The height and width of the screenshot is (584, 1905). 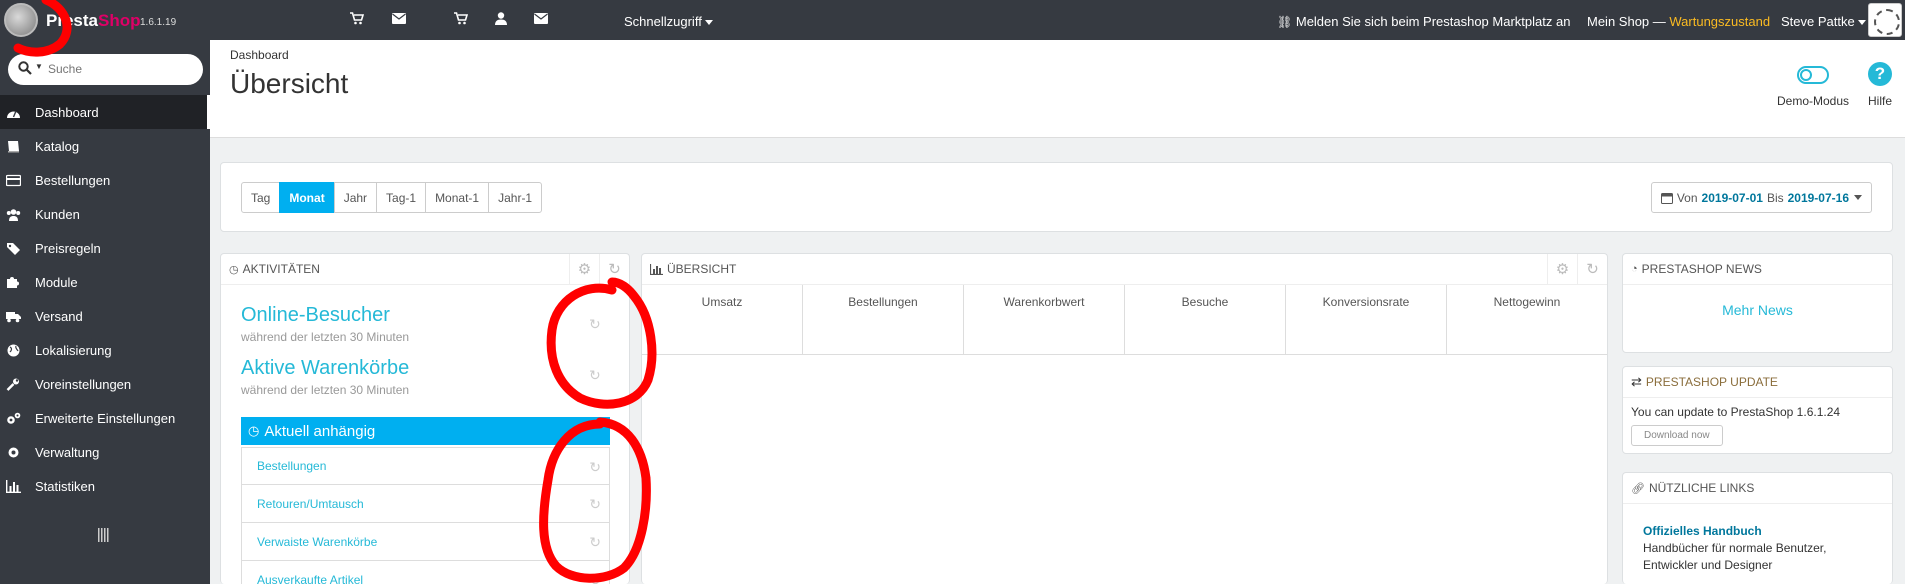 I want to click on kpi-besuche: Besuche, so click(x=1205, y=319).